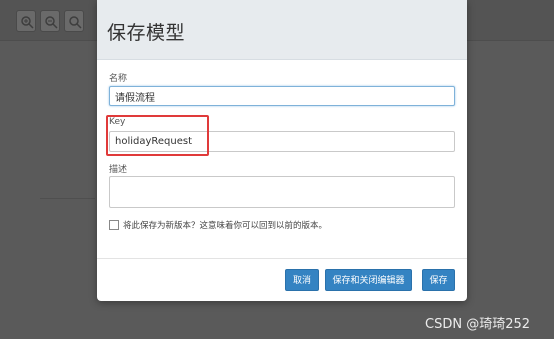 This screenshot has width=554, height=339. I want to click on description-label: 描述, so click(118, 170).